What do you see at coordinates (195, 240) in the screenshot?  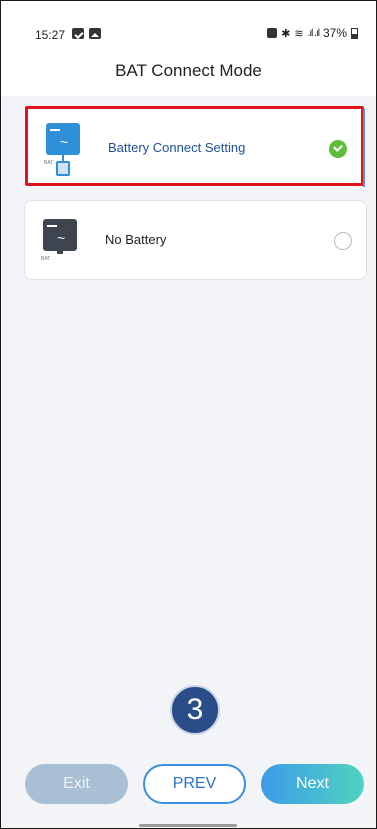 I see `option-no-battery: ~ BAT No Battery` at bounding box center [195, 240].